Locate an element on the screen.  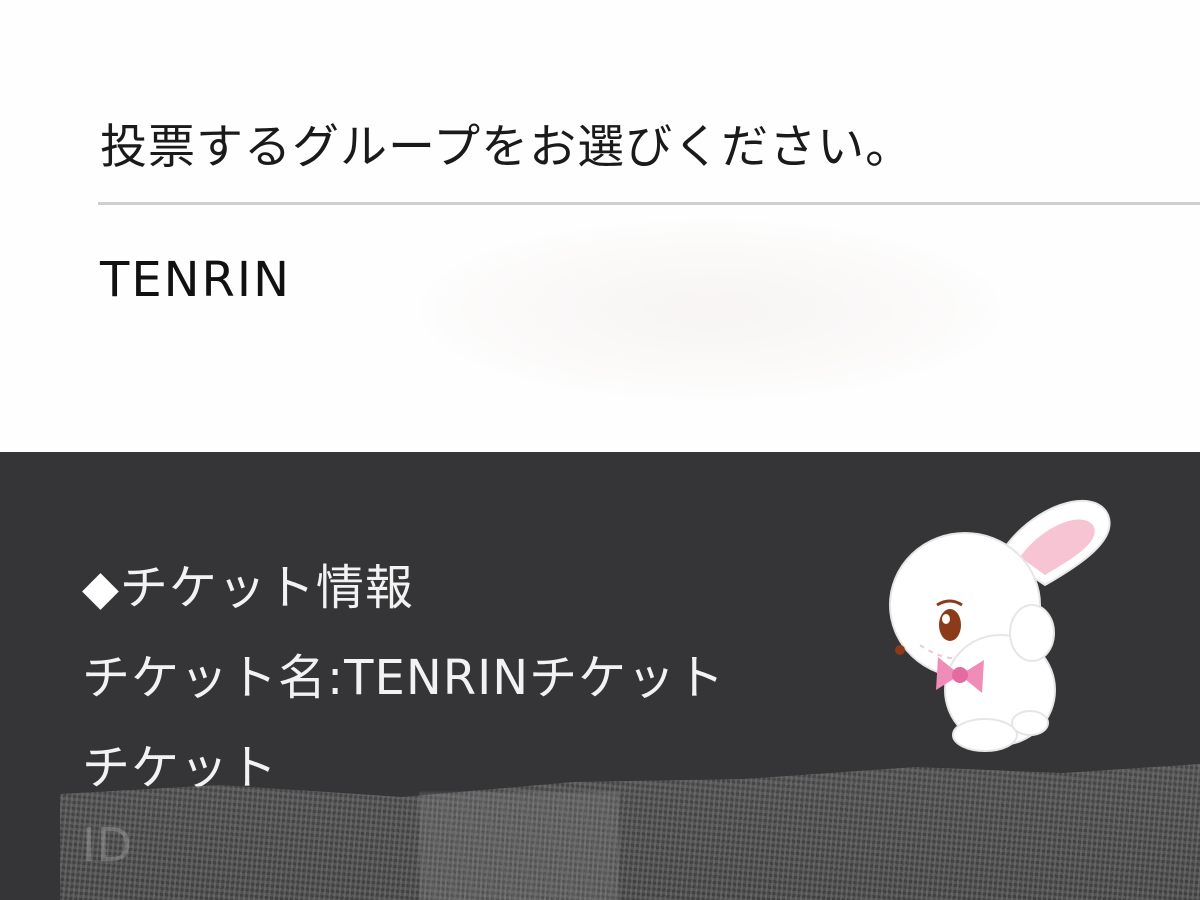
bunny-sticker-icon is located at coordinates (1000, 625).